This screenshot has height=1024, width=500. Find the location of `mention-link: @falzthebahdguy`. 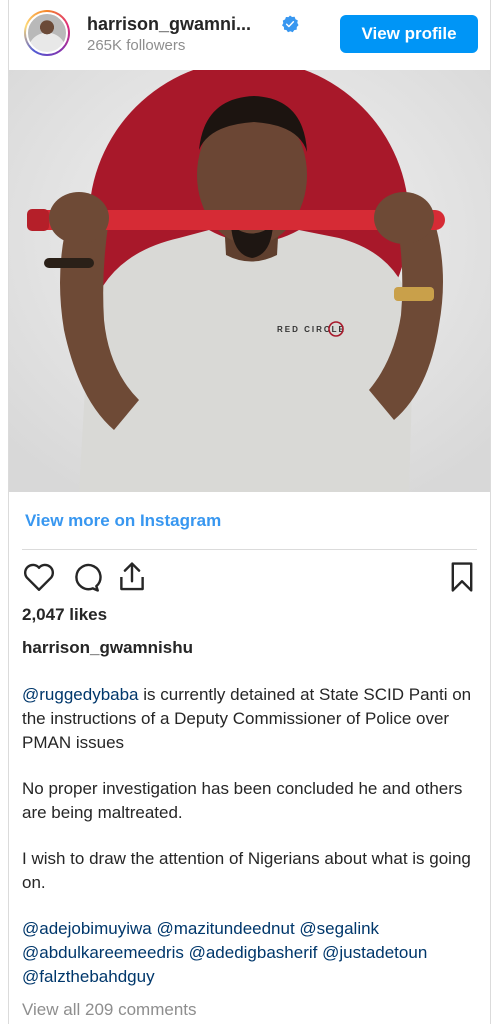

mention-link: @falzthebahdguy is located at coordinates (88, 976).